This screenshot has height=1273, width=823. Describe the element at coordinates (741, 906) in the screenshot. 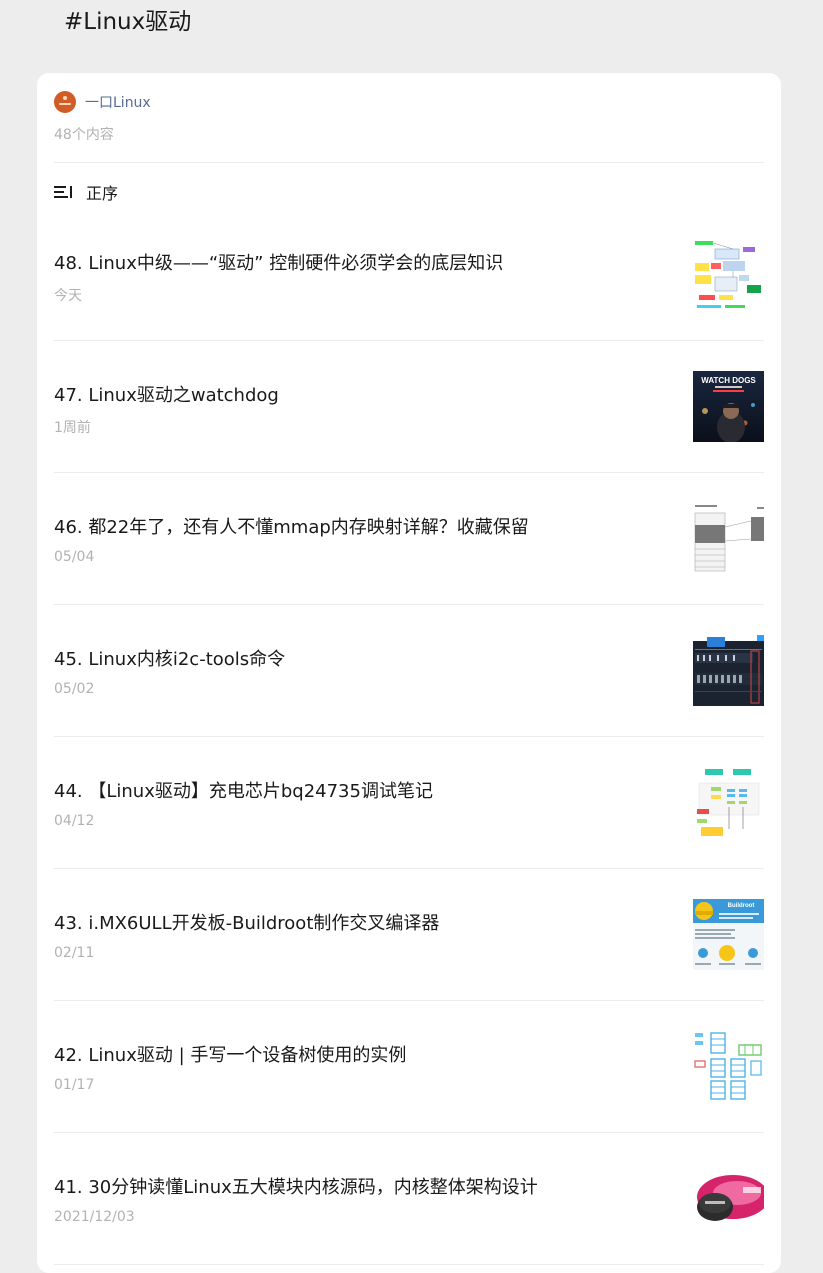

I see `buildroot-logo-text: Buildroot` at that location.